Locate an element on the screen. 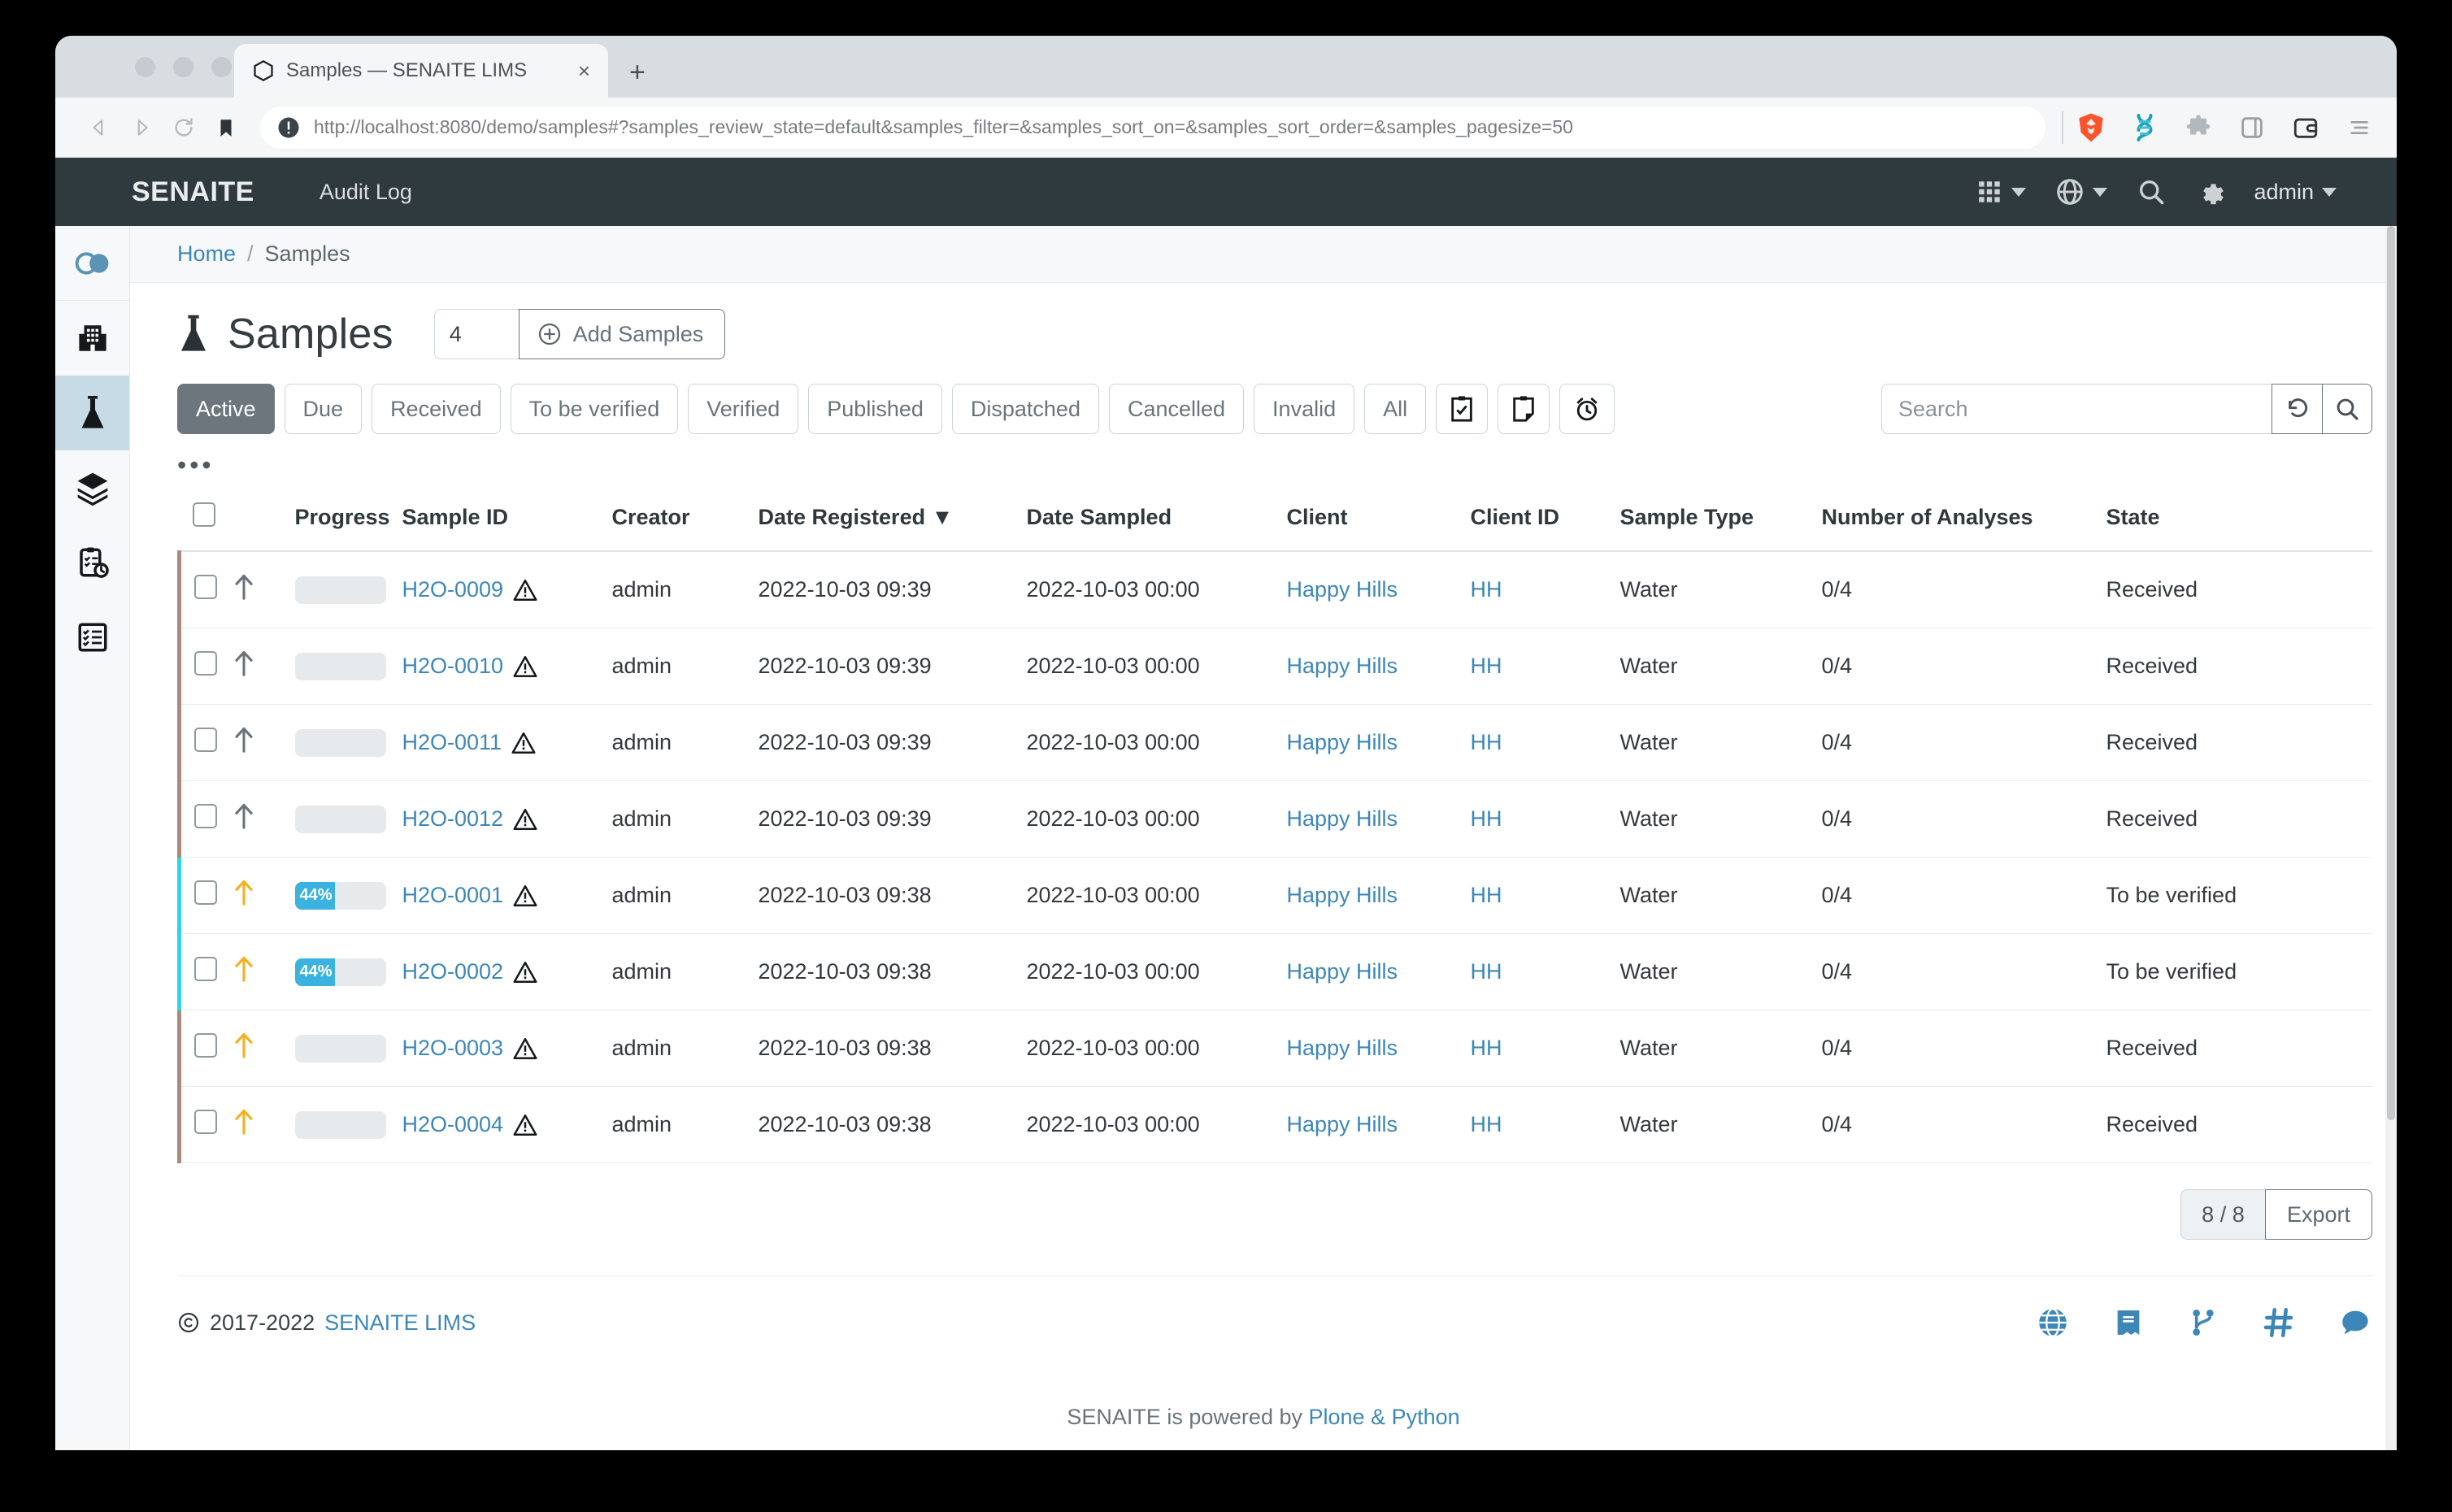 This screenshot has height=1512, width=2452. clipboard-partial-button is located at coordinates (1524, 409).